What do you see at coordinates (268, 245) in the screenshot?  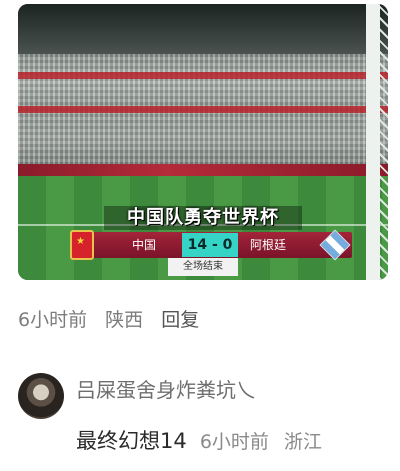 I see `away-team: 阿根廷` at bounding box center [268, 245].